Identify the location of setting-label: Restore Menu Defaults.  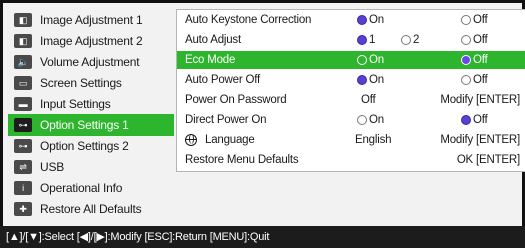
(242, 160).